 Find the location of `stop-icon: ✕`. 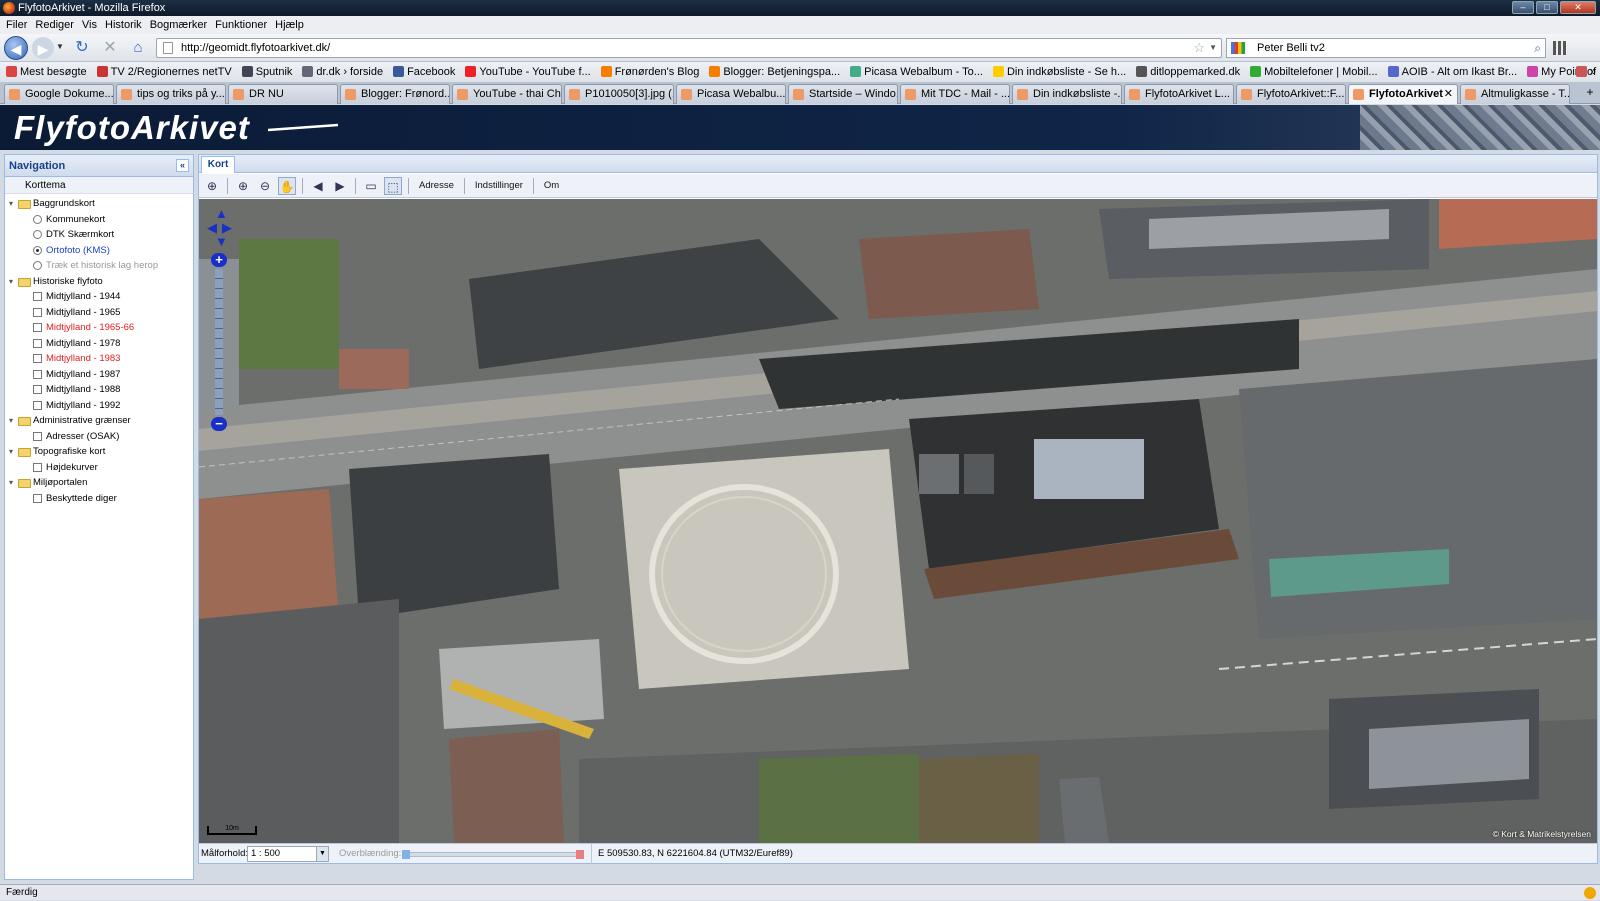

stop-icon: ✕ is located at coordinates (110, 48).